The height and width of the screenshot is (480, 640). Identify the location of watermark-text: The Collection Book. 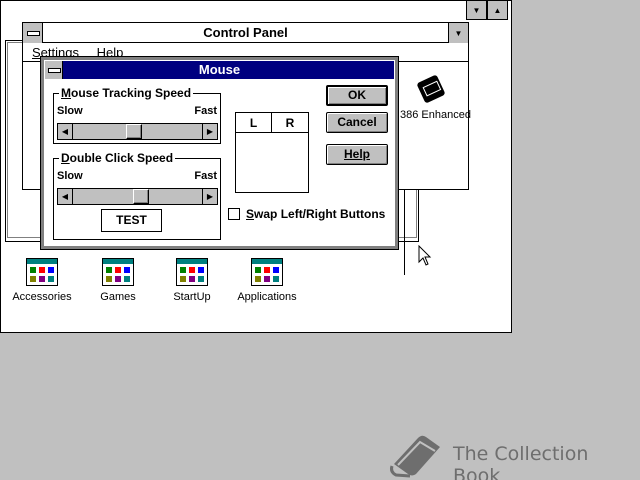
(521, 461).